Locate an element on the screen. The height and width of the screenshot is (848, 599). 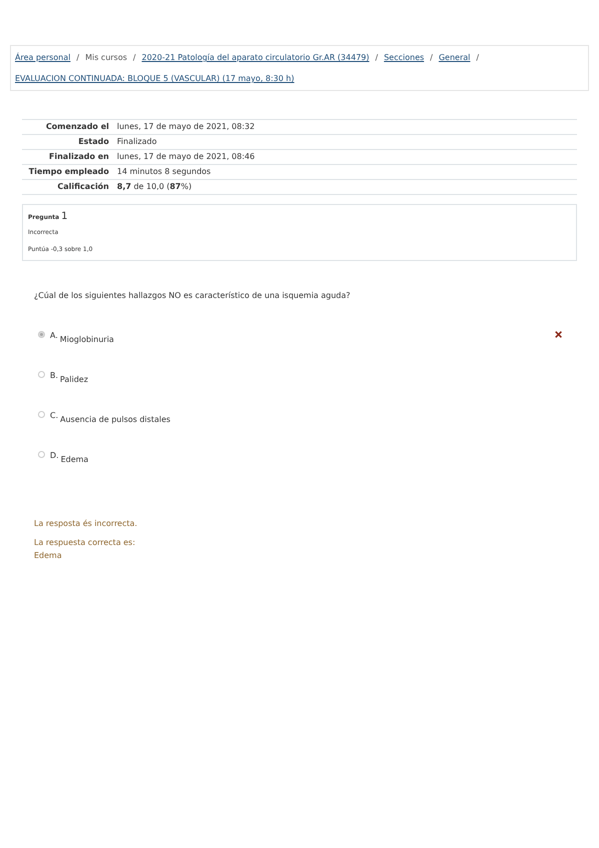
option-letter: A. is located at coordinates (54, 336).